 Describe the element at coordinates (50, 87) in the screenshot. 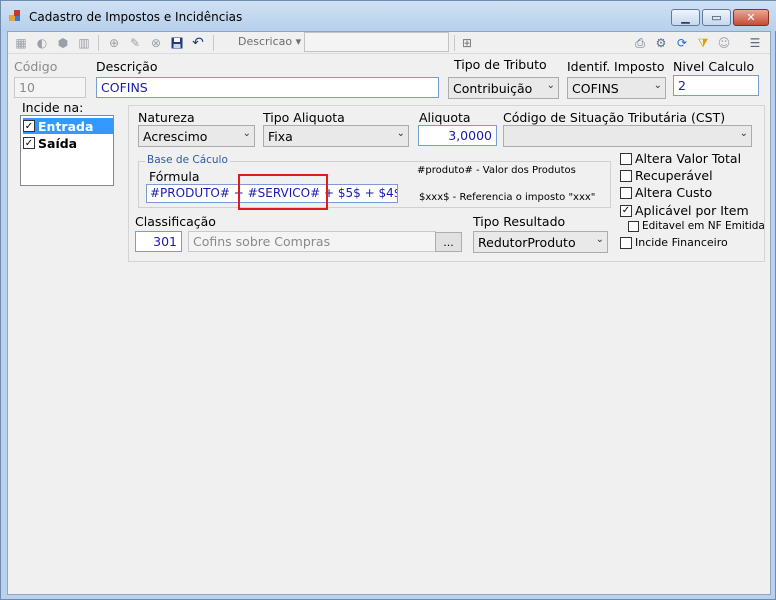

I see `codigo-field: 10` at that location.